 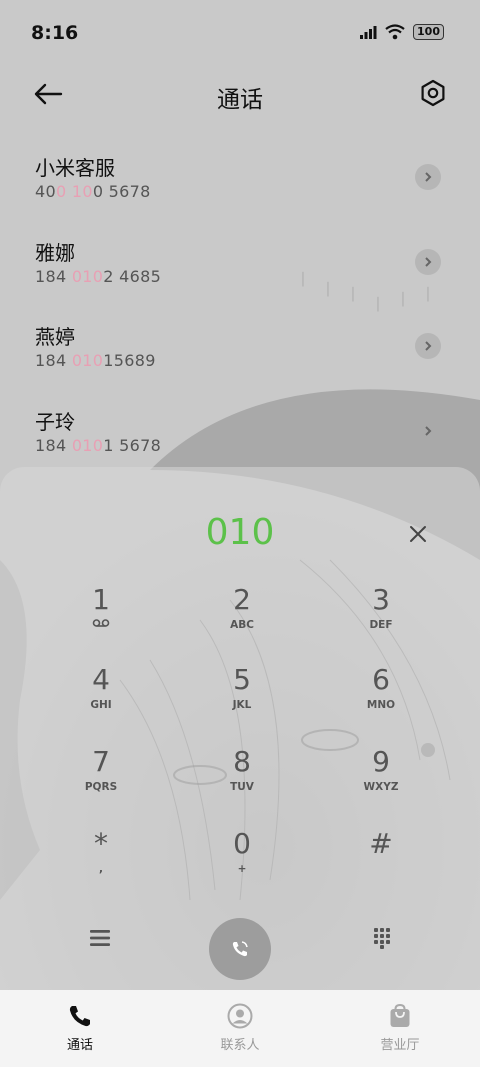 I want to click on dial-key-4: 4 GHI, so click(x=101, y=697).